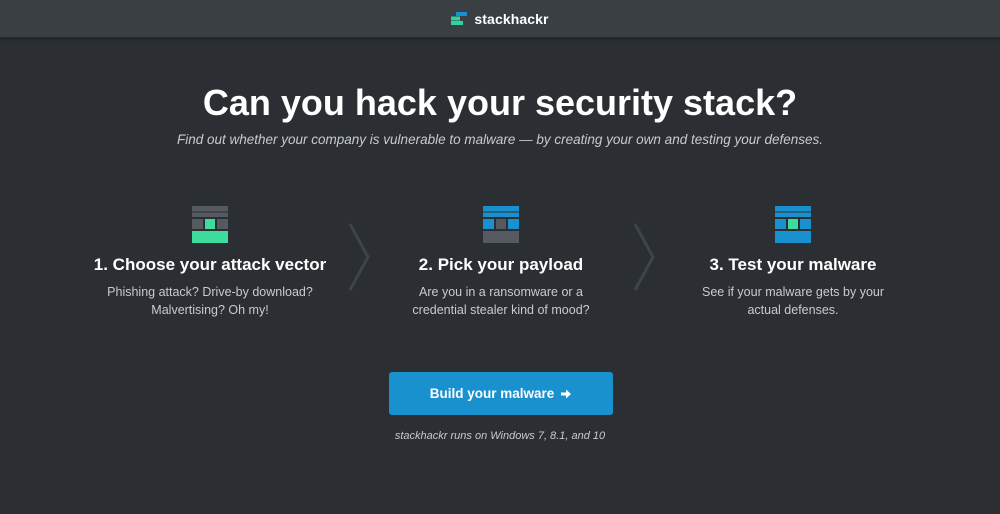  I want to click on brand-logo-link: stackhackr, so click(499, 19).